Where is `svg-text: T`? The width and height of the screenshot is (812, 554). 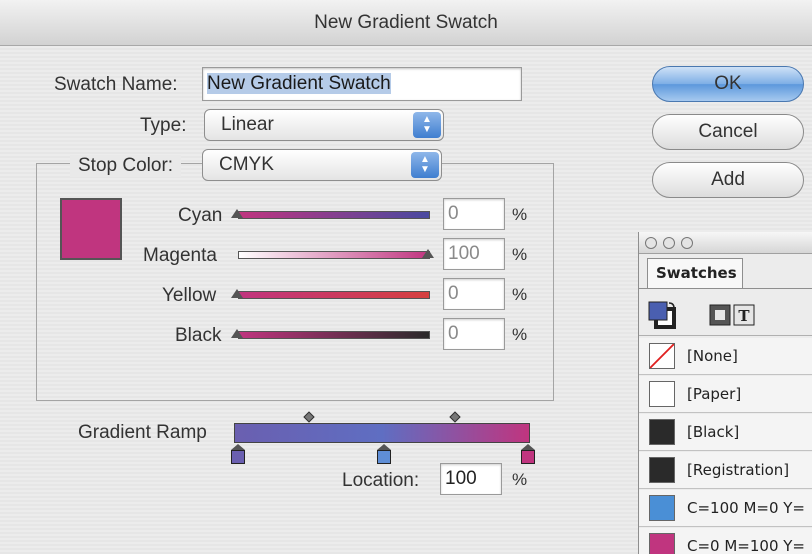
svg-text: T is located at coordinates (744, 316).